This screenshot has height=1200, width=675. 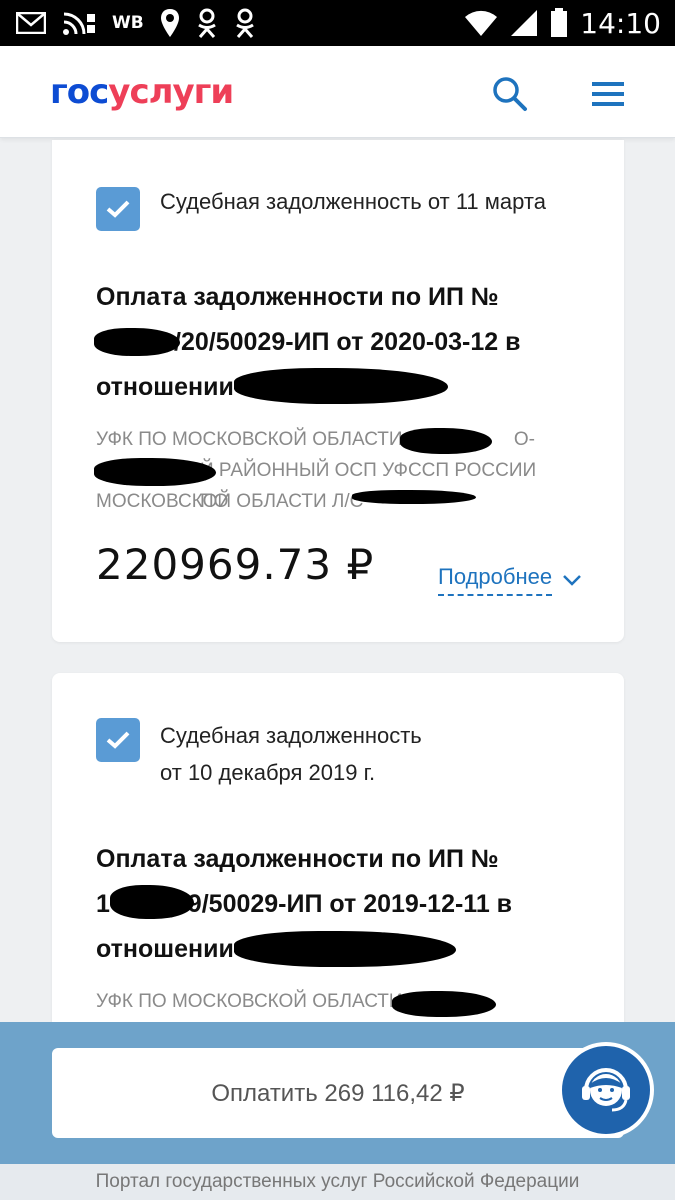 I want to click on details-label: Подробнее, so click(x=495, y=580).